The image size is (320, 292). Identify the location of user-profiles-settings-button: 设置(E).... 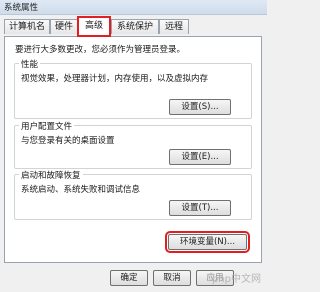
(200, 157).